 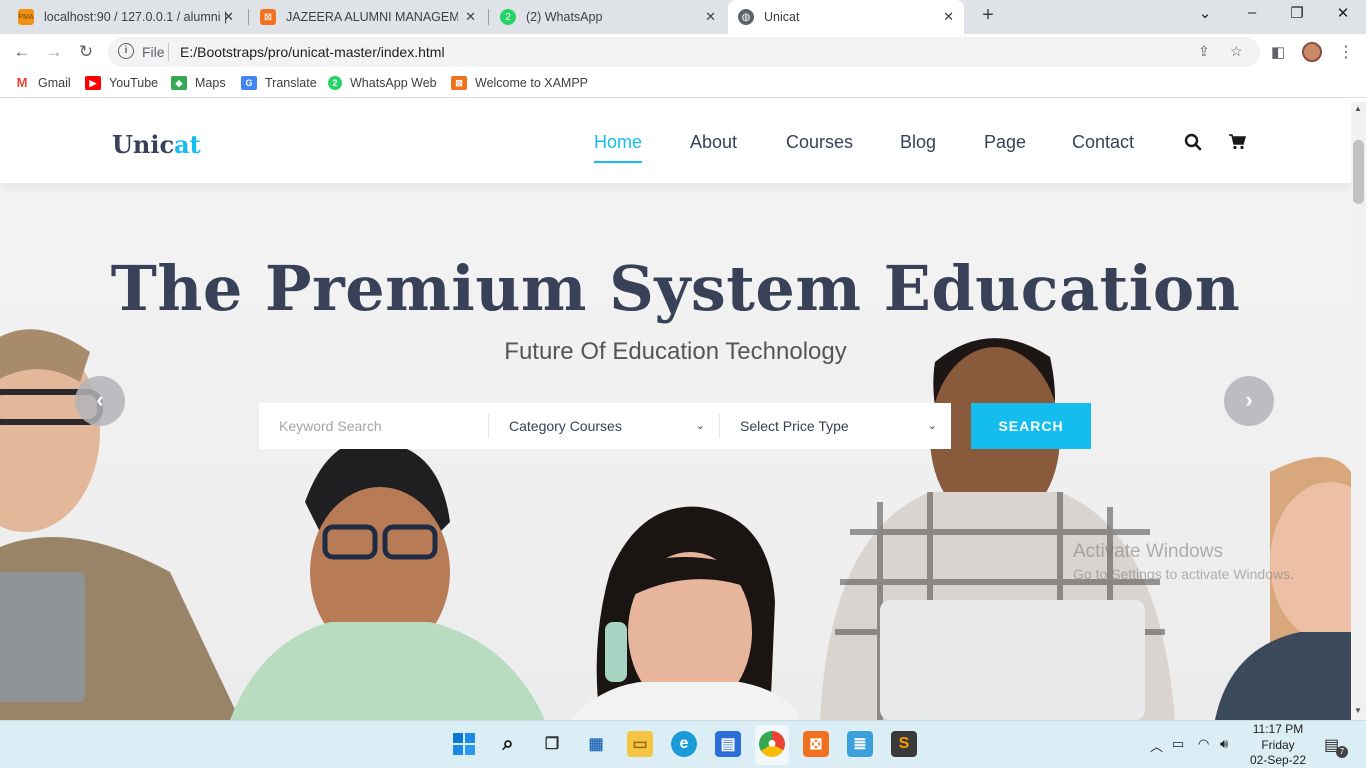 I want to click on carousel-next-button: ›, so click(x=1249, y=401).